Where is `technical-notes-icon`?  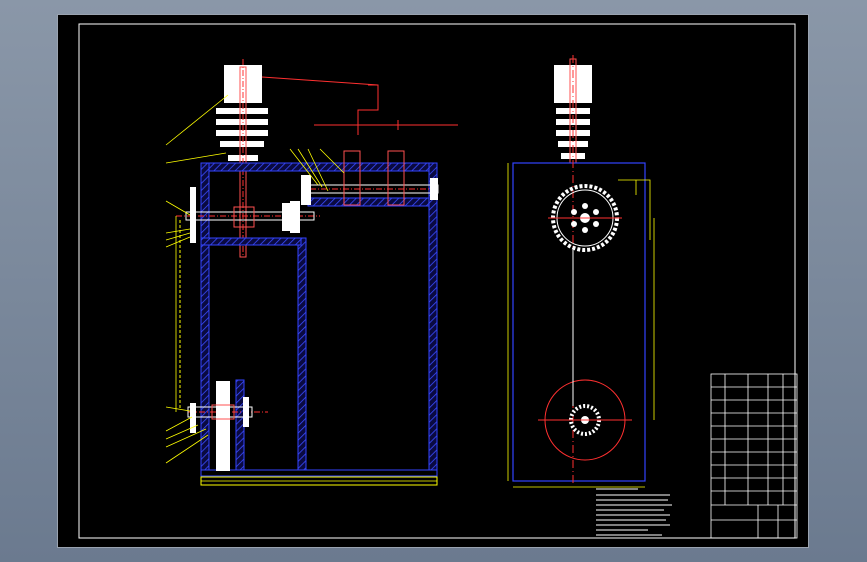 technical-notes-icon is located at coordinates (634, 512).